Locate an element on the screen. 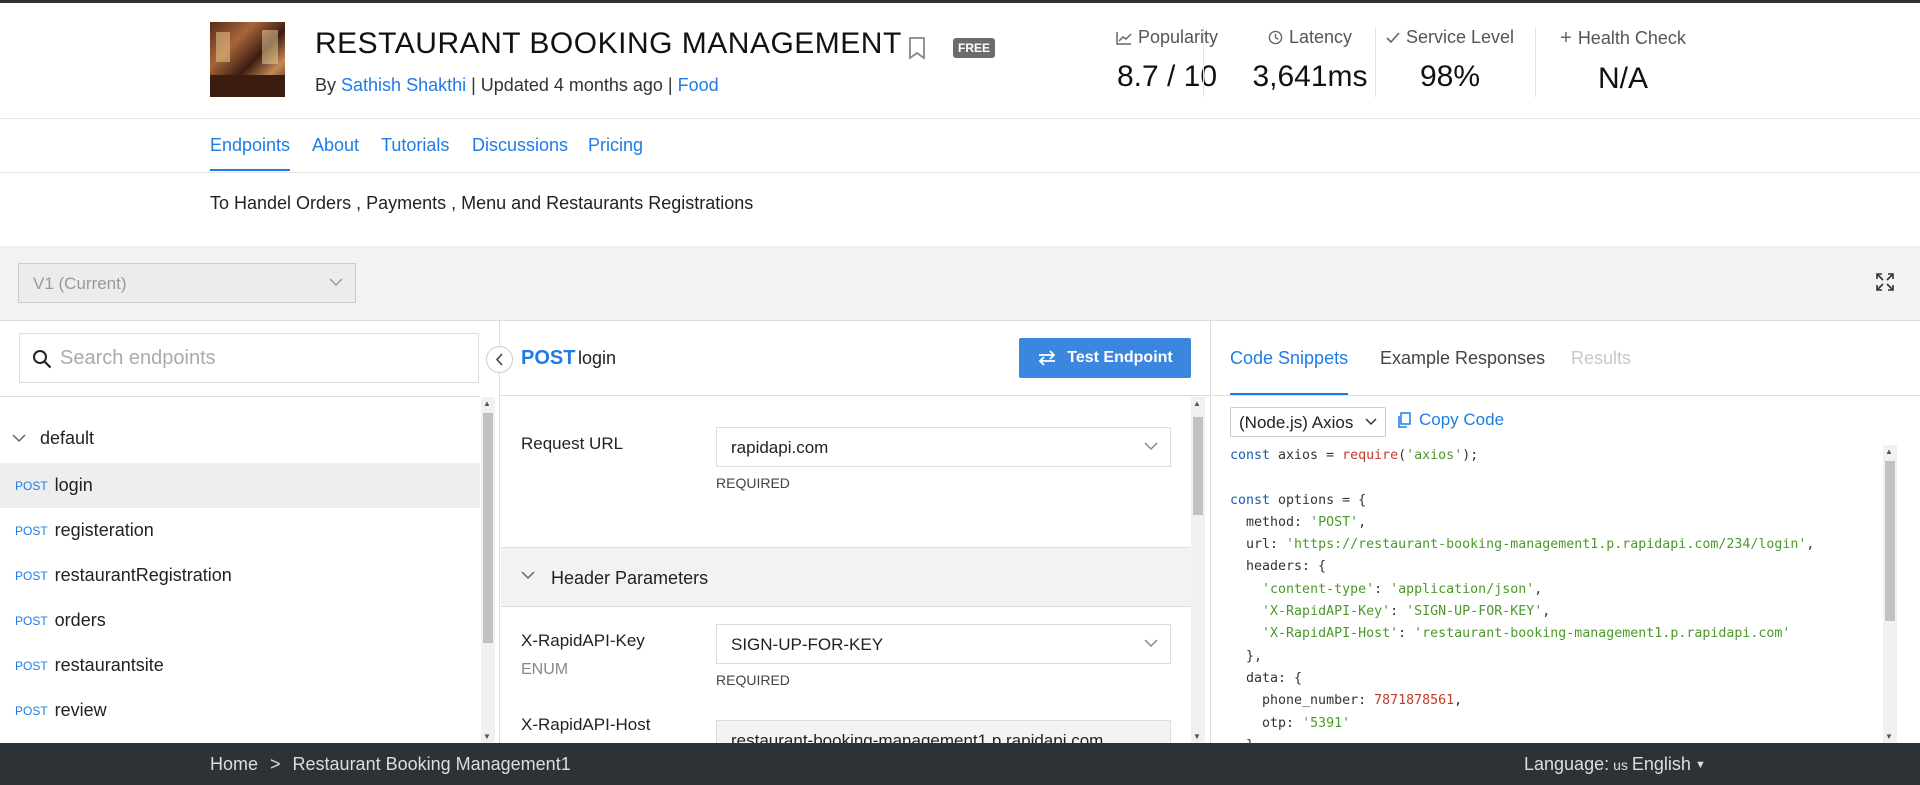 This screenshot has width=1920, height=785. test-endpoint-button: Test Endpoint is located at coordinates (1105, 358).